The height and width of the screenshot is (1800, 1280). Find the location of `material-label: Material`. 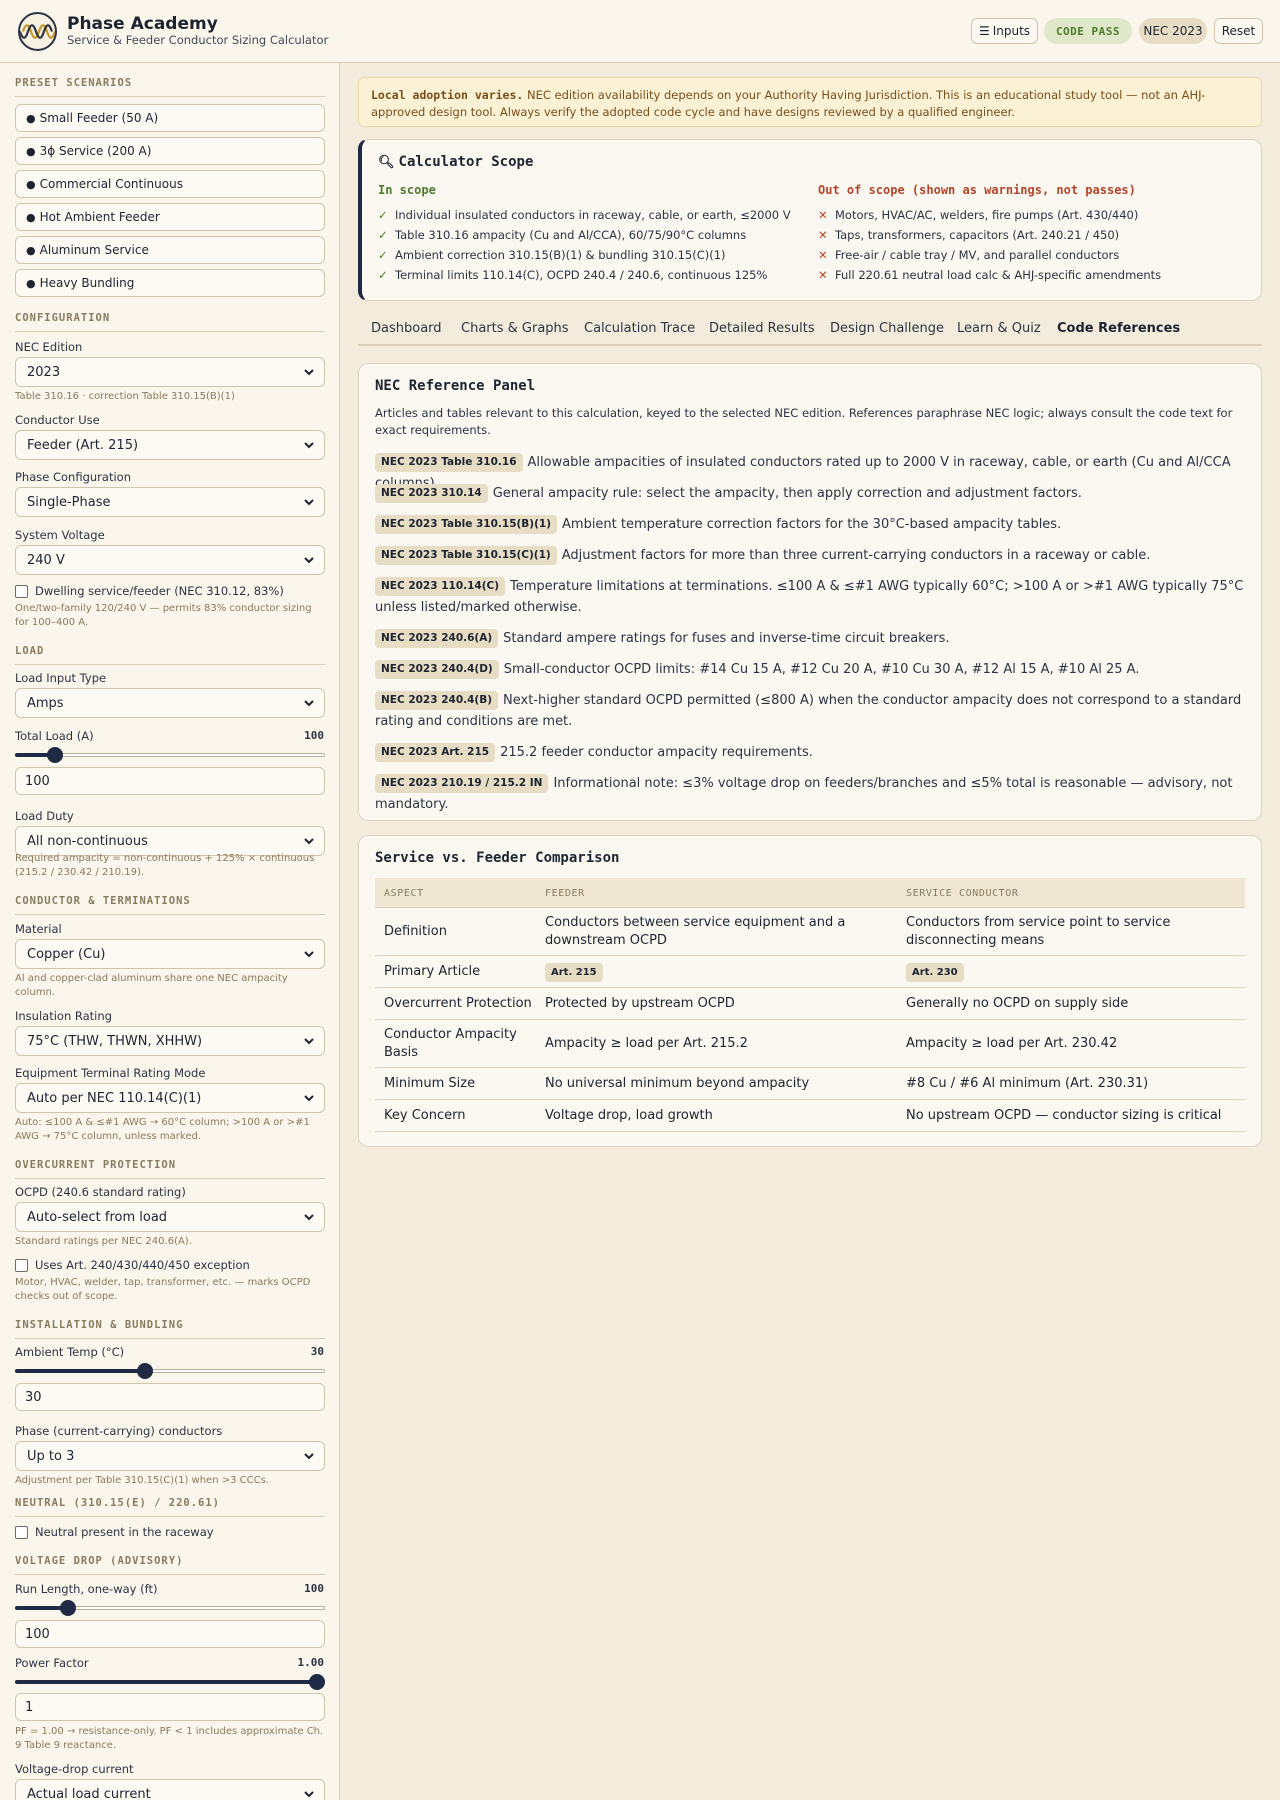

material-label: Material is located at coordinates (38, 929).